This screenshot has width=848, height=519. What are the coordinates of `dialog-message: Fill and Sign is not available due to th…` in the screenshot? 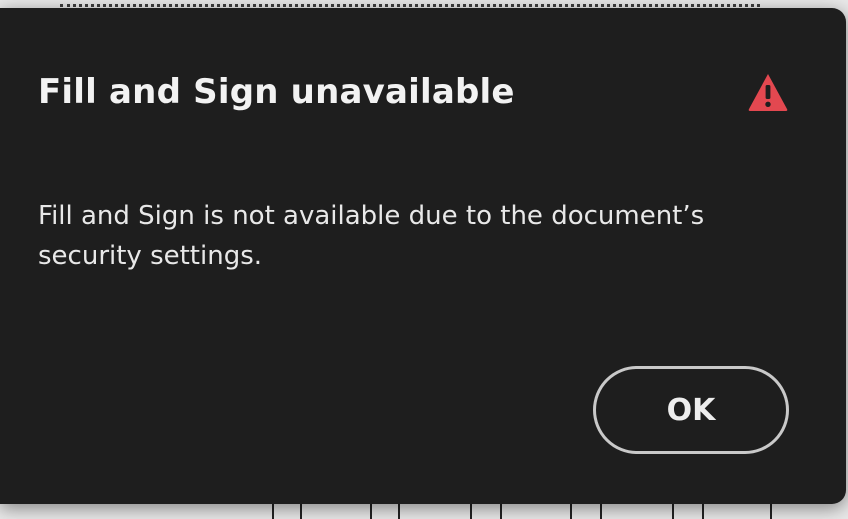 It's located at (371, 236).